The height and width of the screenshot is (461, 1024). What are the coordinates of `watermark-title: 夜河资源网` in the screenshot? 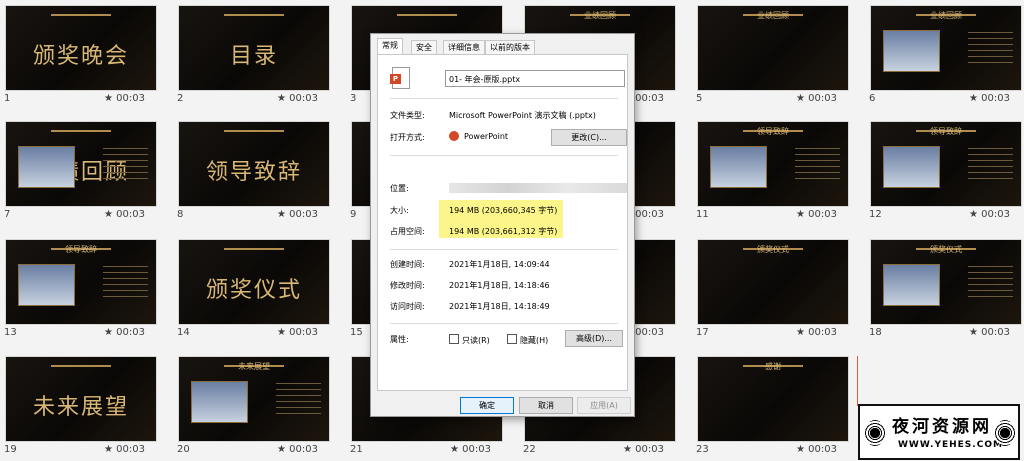 It's located at (942, 427).